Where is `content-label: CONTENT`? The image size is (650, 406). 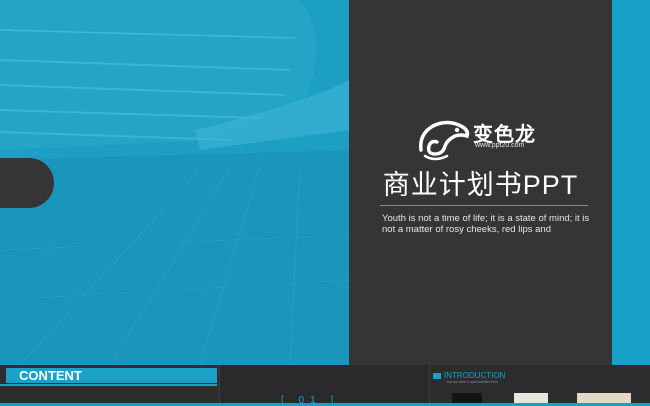 content-label: CONTENT is located at coordinates (50, 375).